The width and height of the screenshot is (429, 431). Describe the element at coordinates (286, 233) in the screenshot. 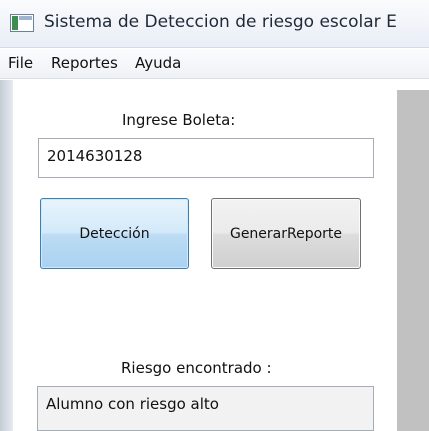

I see `generar-reporte-button: GenerarReporte` at that location.